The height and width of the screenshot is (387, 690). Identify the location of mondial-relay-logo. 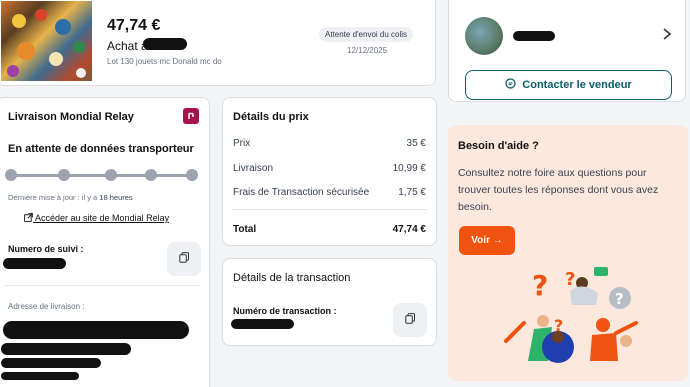
(191, 116).